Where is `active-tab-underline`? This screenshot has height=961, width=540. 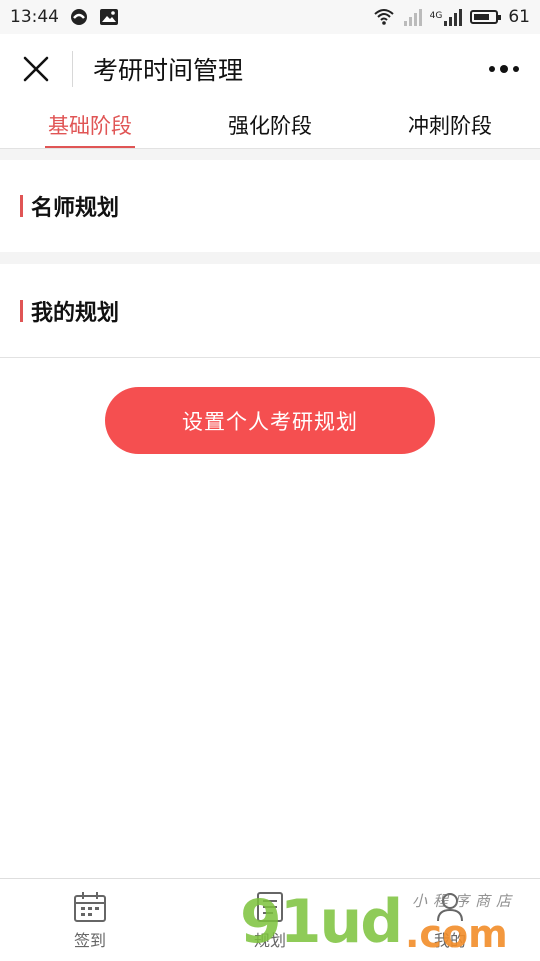
active-tab-underline is located at coordinates (90, 147).